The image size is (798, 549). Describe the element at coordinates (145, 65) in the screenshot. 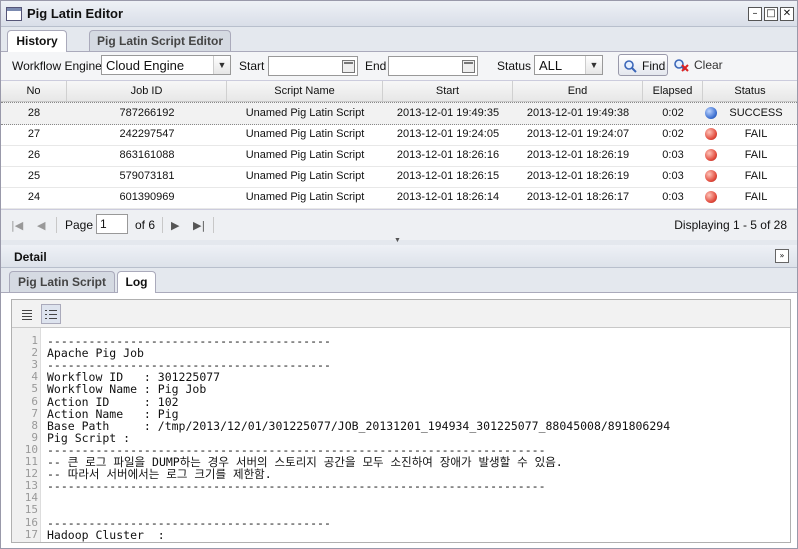

I see `workflow-engine-value: Cloud Engine` at that location.